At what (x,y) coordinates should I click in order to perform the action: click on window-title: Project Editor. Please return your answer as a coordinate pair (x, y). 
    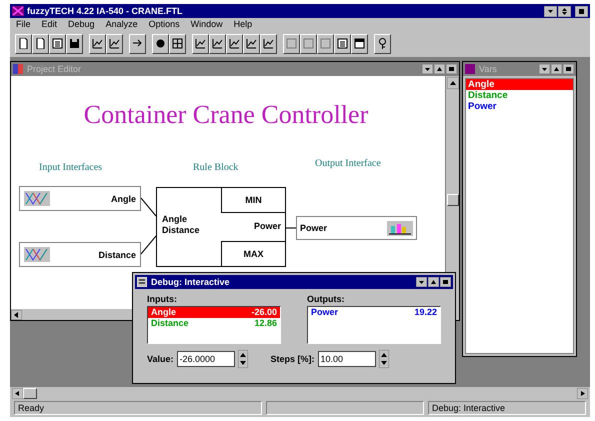
    Looking at the image, I should click on (54, 69).